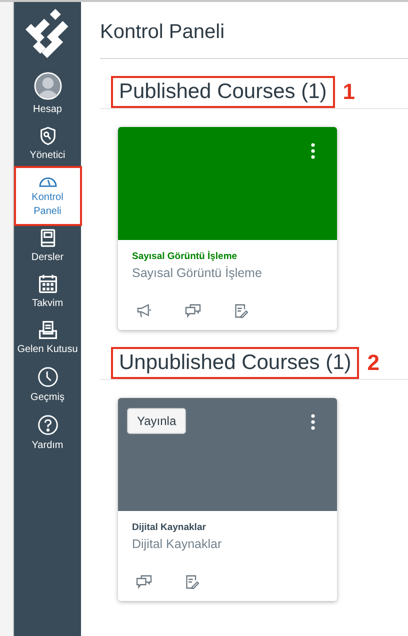 The image size is (408, 636). I want to click on nav-item: Kontrol Paneli, so click(48, 196).